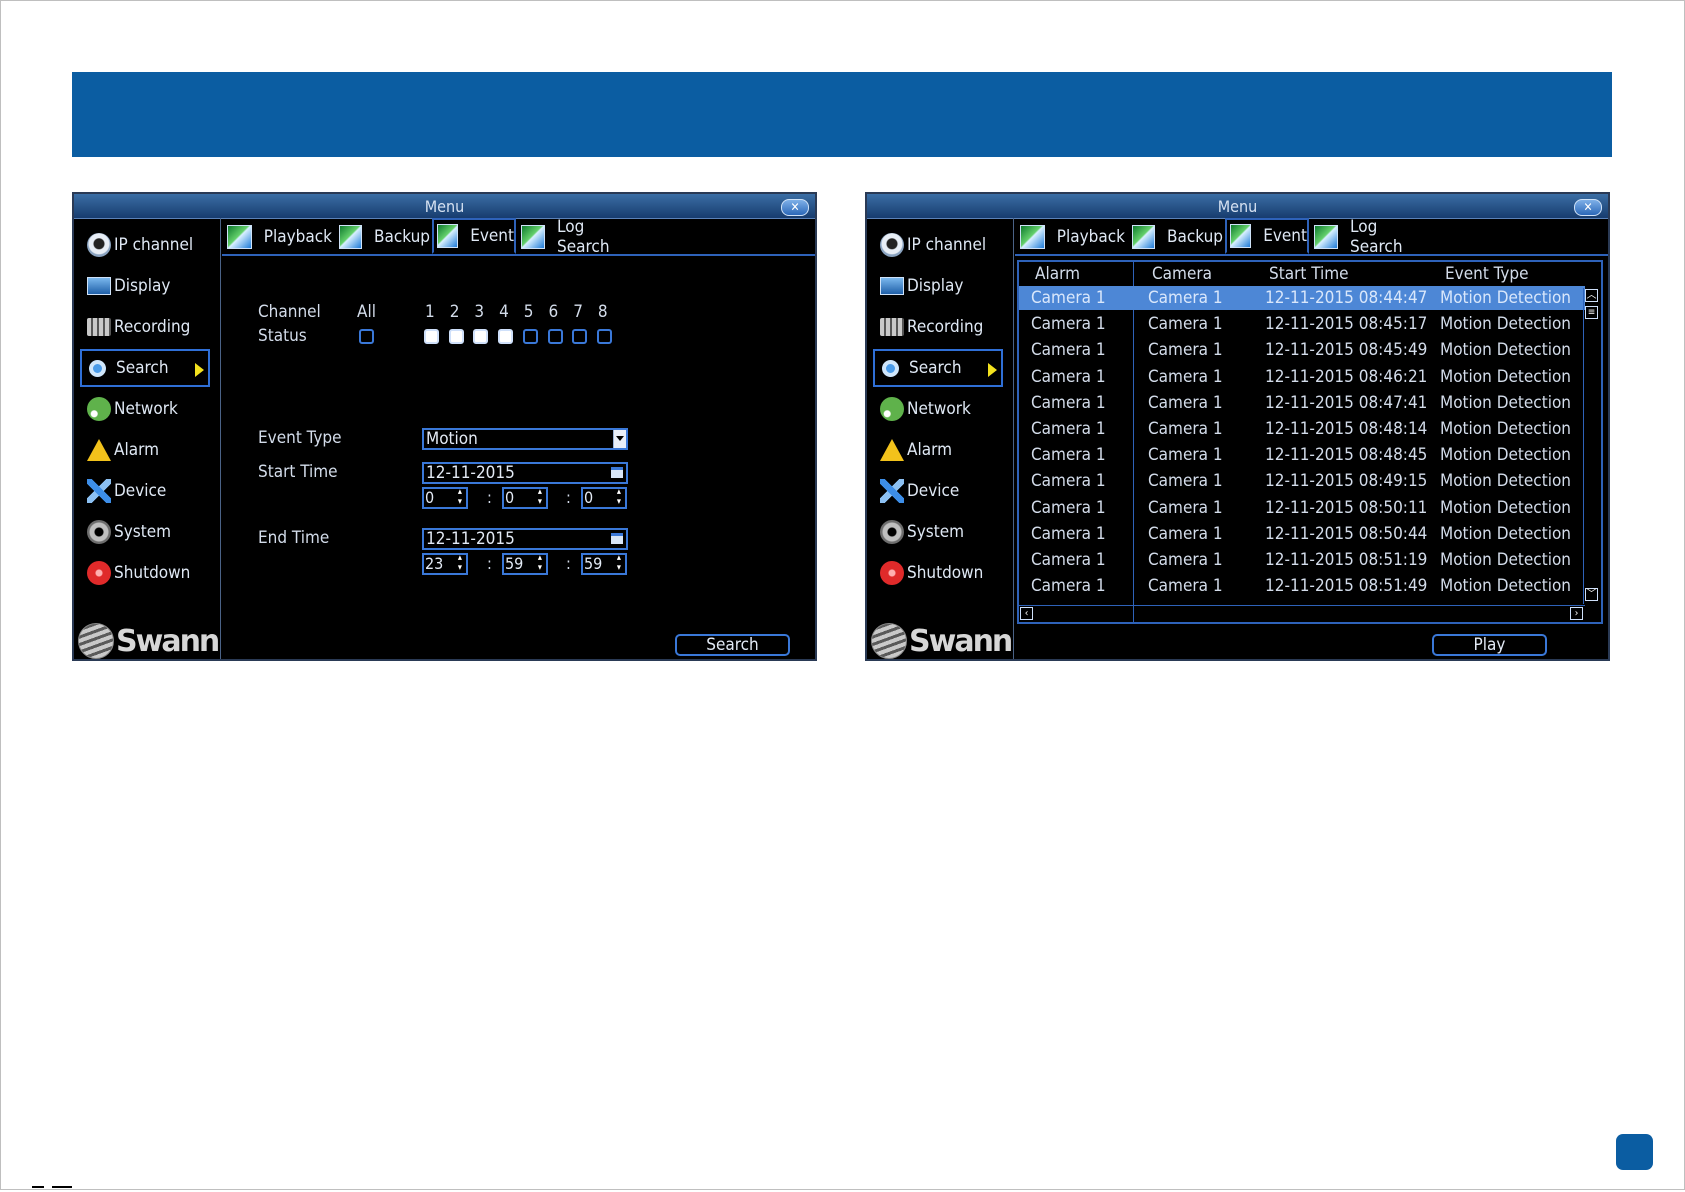  Describe the element at coordinates (1489, 645) in the screenshot. I see `play-button: Play` at that location.